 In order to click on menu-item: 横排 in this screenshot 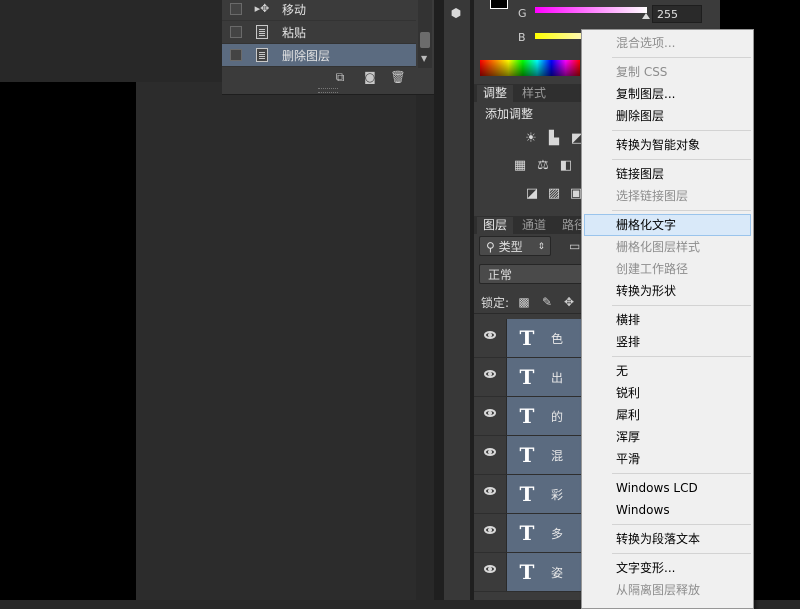, I will do `click(667, 320)`.